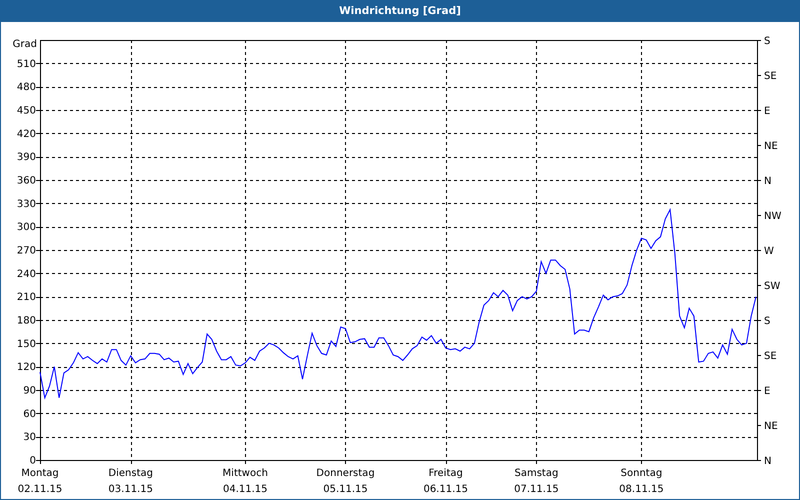  Describe the element at coordinates (26, 251) in the screenshot. I see `y-tick-label: 270` at that location.